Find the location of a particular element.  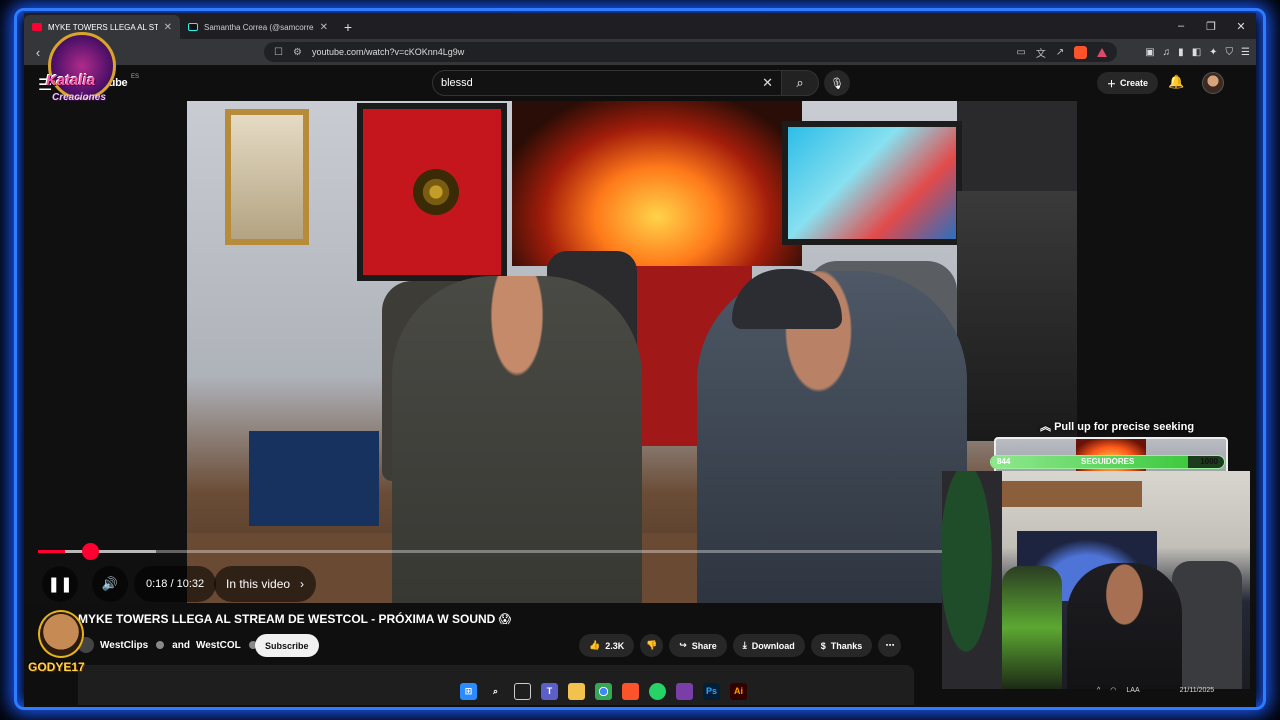

create-button: ＋ Create is located at coordinates (1128, 83).